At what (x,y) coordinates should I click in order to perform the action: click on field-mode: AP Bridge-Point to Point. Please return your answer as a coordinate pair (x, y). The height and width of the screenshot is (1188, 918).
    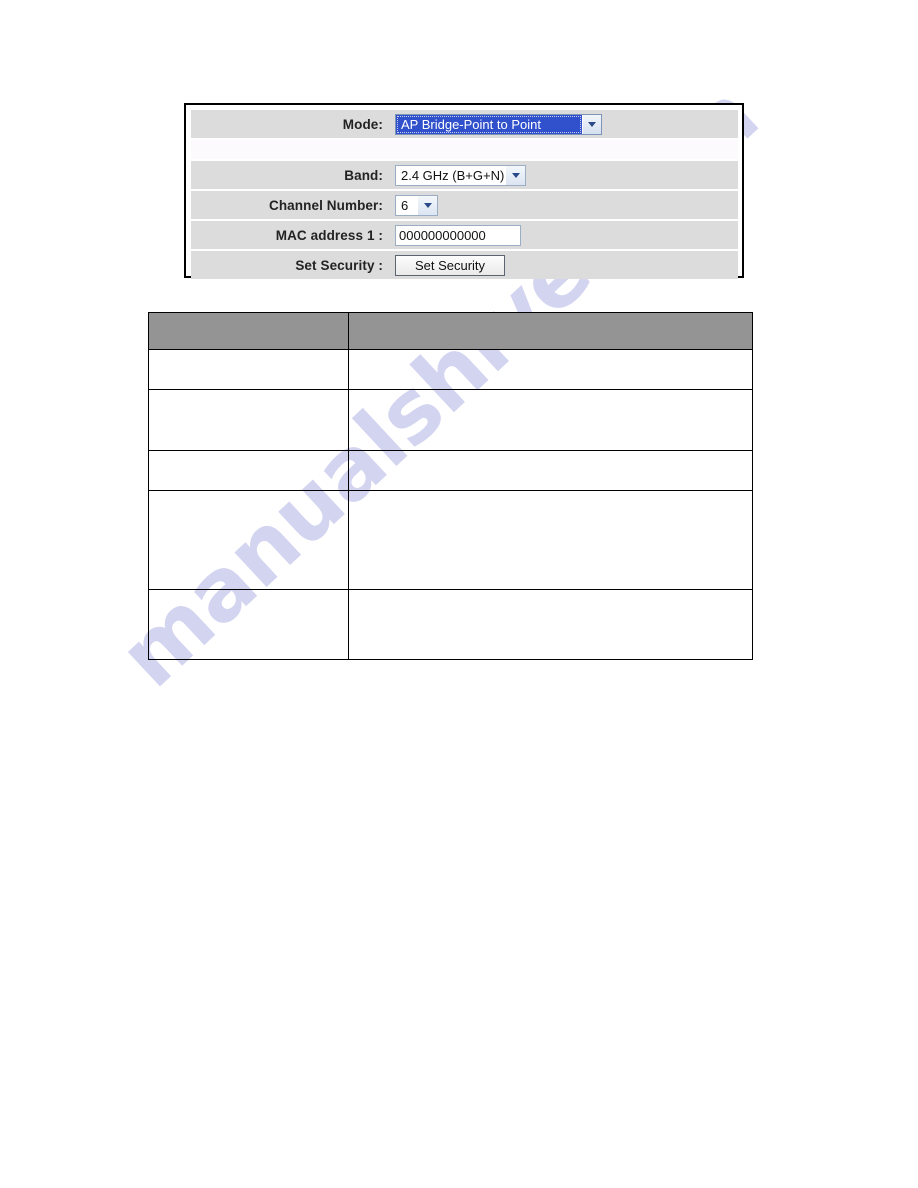
    Looking at the image, I should click on (564, 124).